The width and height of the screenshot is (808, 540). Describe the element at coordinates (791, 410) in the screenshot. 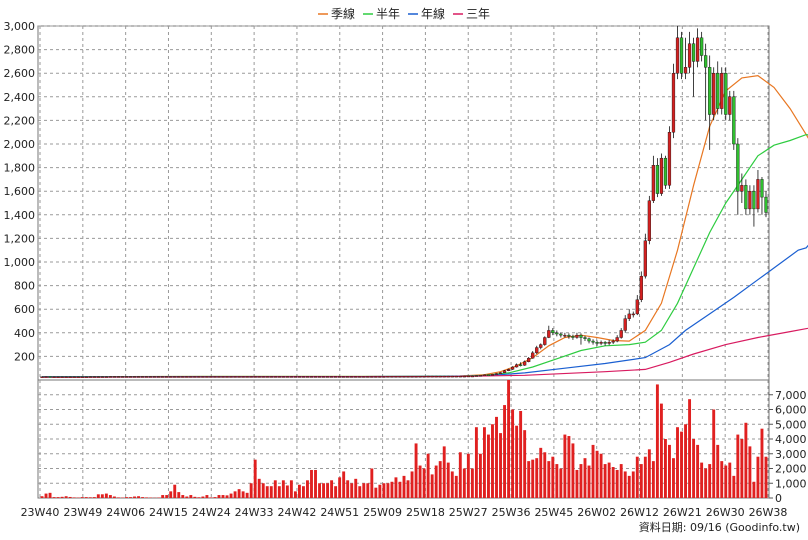

I see `volume-tick-label: 6,000` at that location.